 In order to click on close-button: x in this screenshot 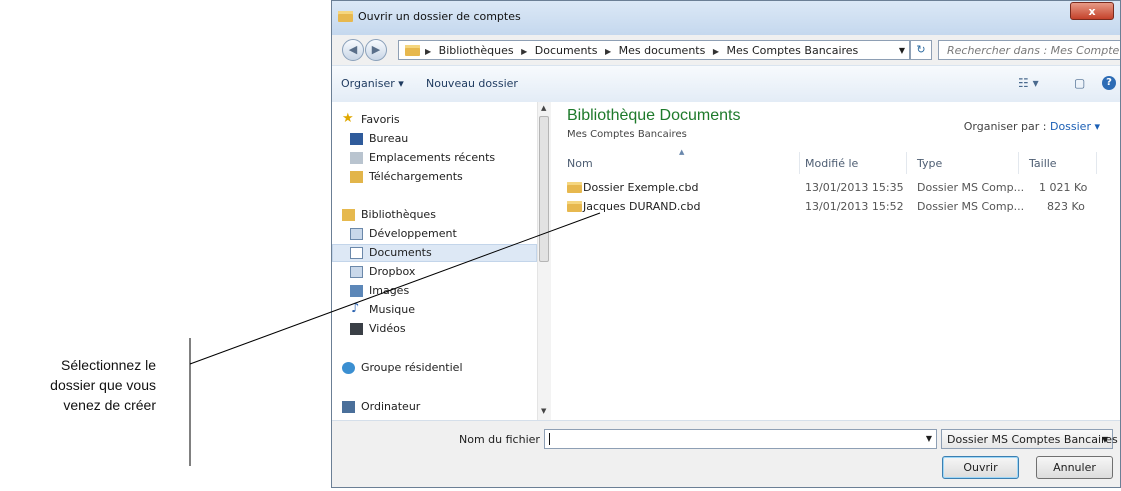, I will do `click(1092, 11)`.